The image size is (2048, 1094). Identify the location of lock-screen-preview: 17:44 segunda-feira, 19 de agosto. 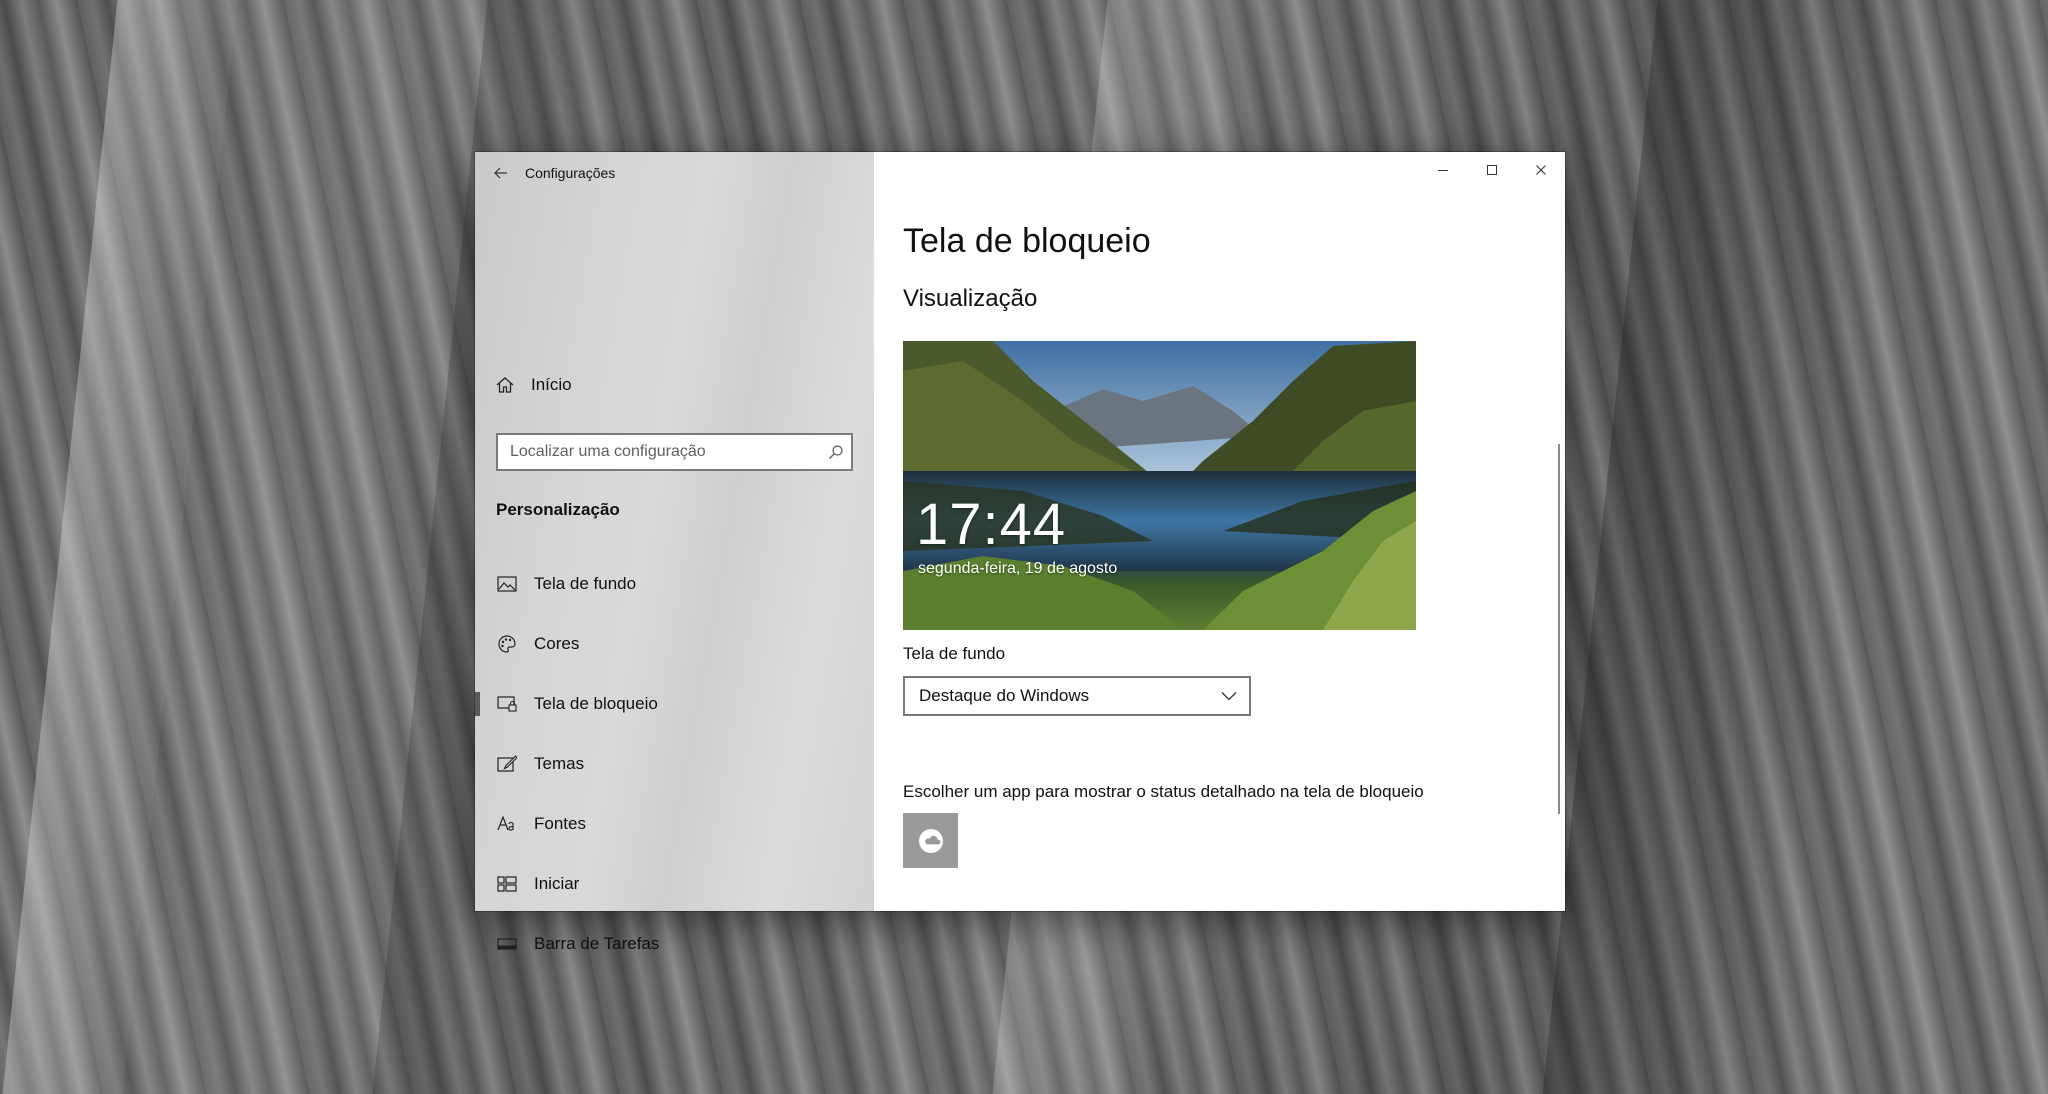
(1159, 485).